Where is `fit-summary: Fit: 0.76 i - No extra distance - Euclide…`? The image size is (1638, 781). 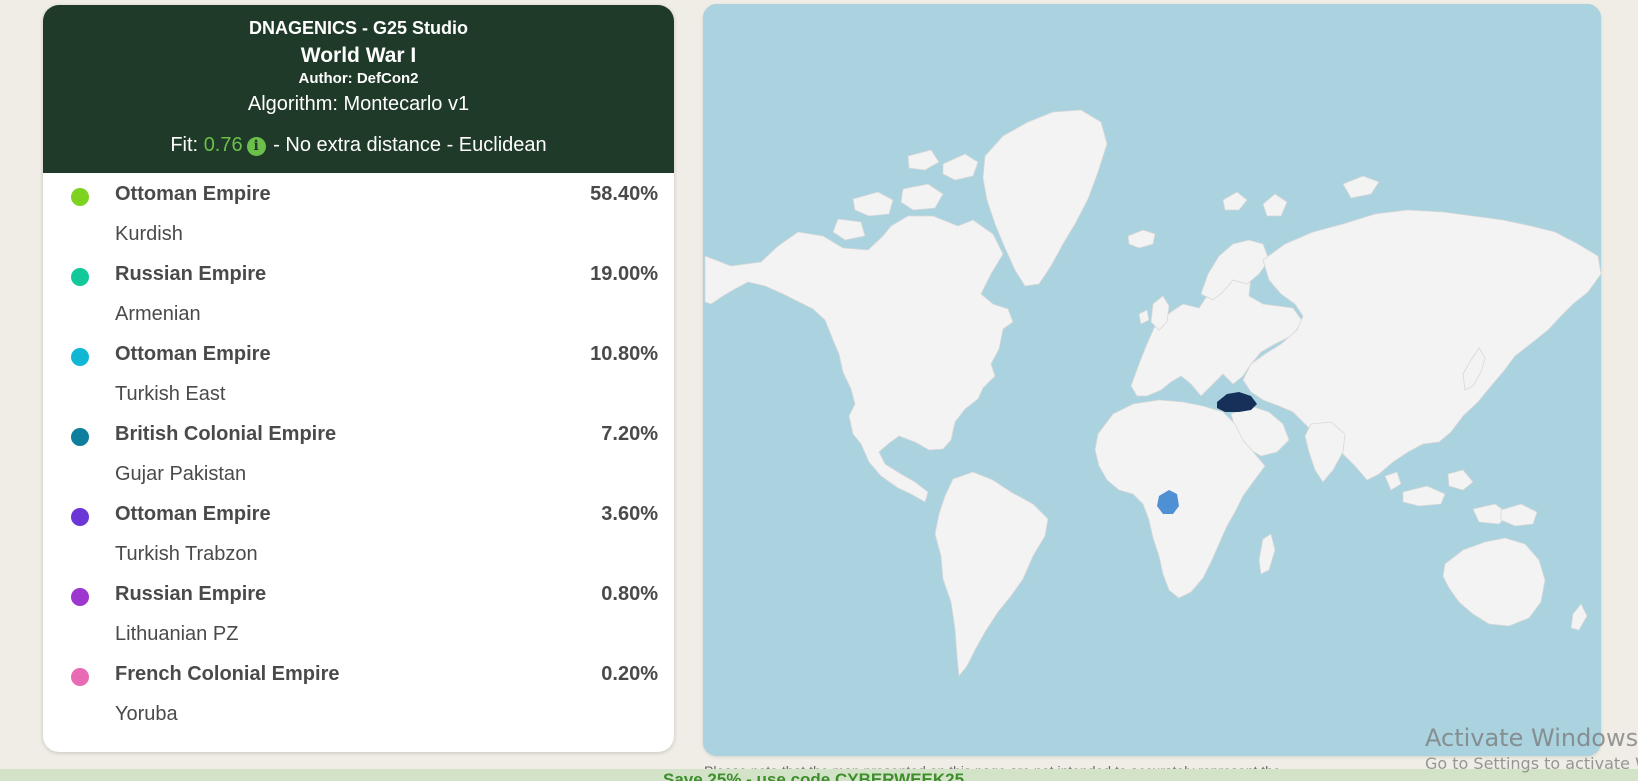 fit-summary: Fit: 0.76 i - No extra distance - Euclide… is located at coordinates (358, 145).